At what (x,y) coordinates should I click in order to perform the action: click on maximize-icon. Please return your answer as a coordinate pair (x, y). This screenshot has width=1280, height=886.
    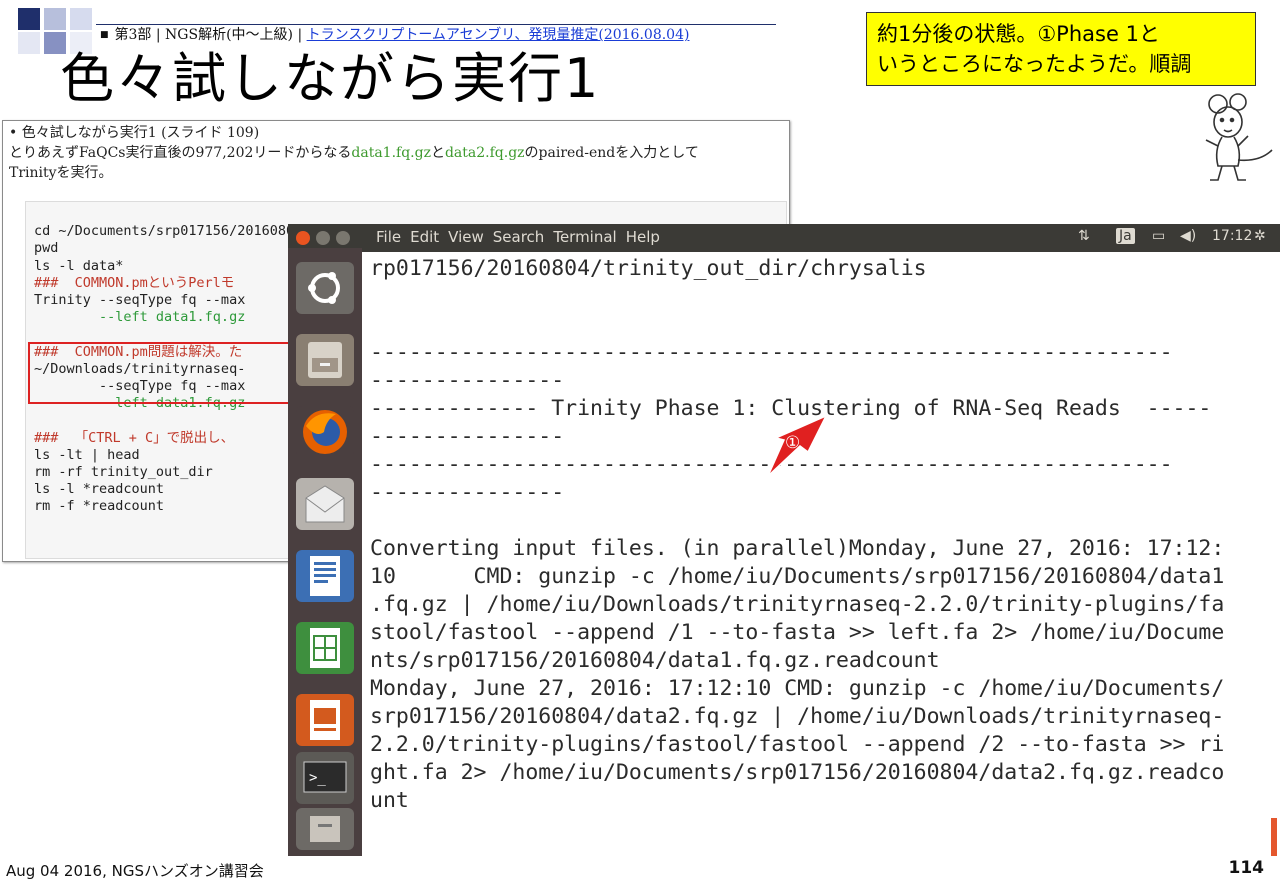
    Looking at the image, I should click on (343, 238).